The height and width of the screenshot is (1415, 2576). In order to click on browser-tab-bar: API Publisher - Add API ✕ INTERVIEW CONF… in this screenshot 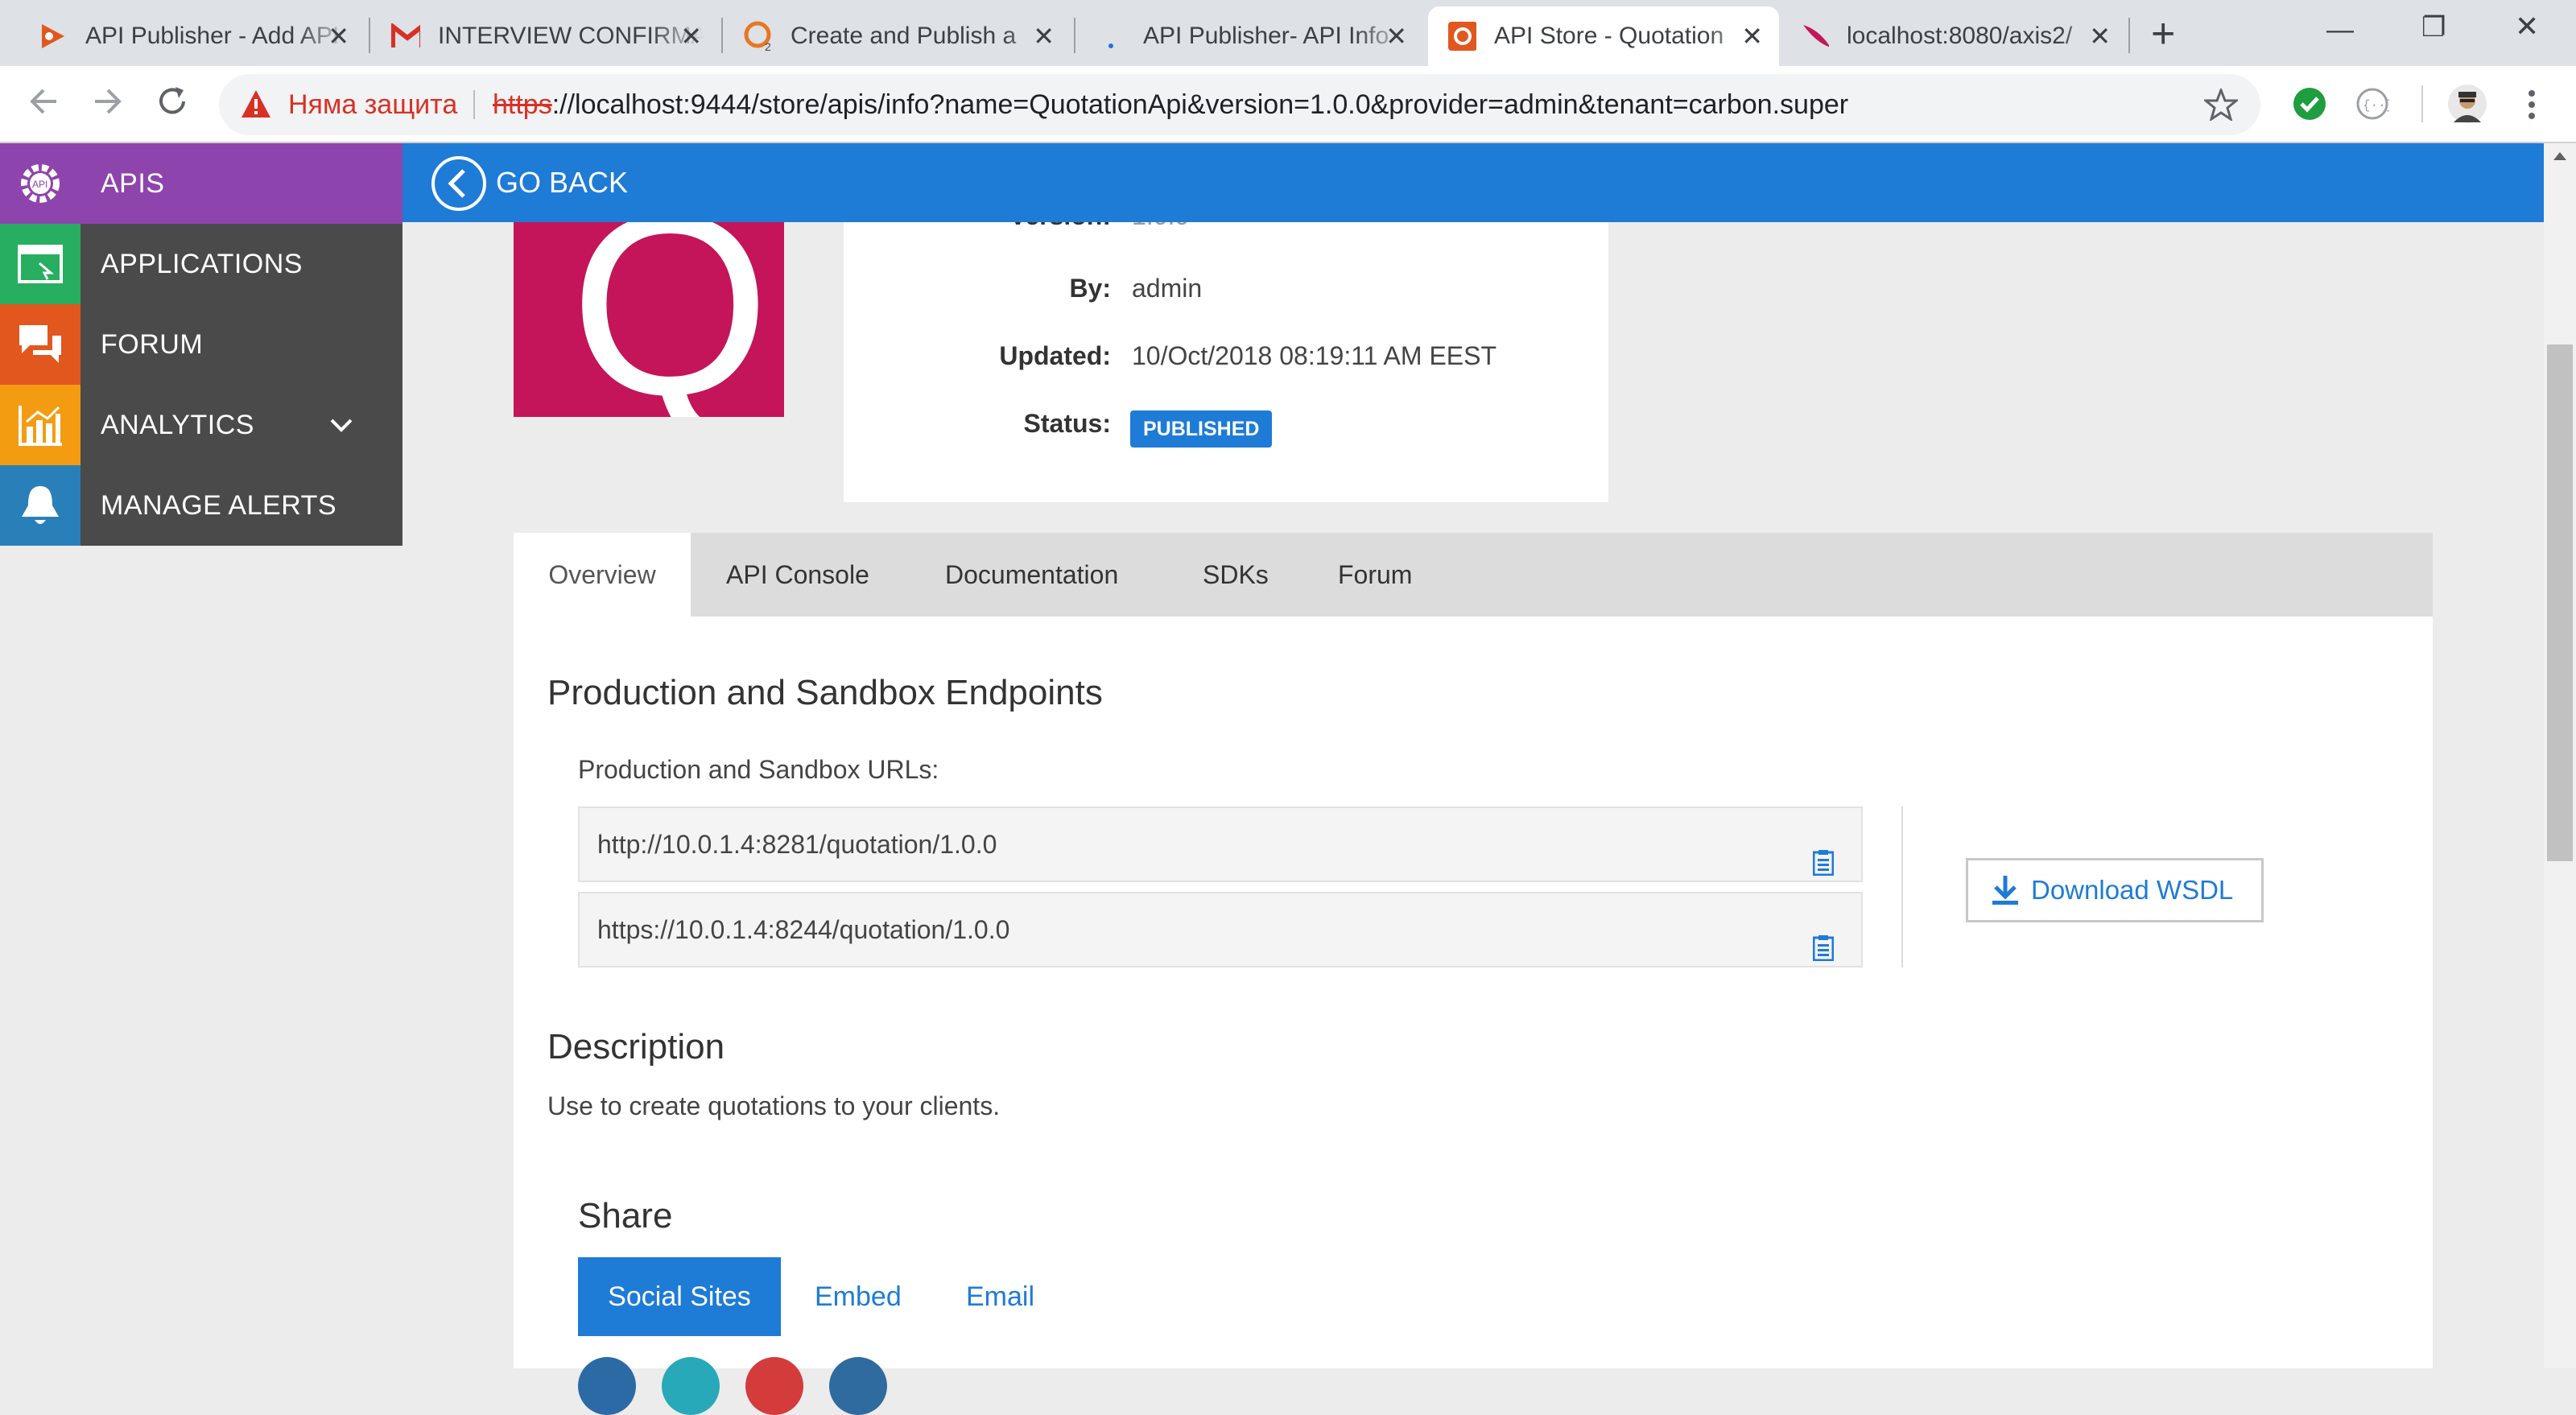, I will do `click(1288, 33)`.